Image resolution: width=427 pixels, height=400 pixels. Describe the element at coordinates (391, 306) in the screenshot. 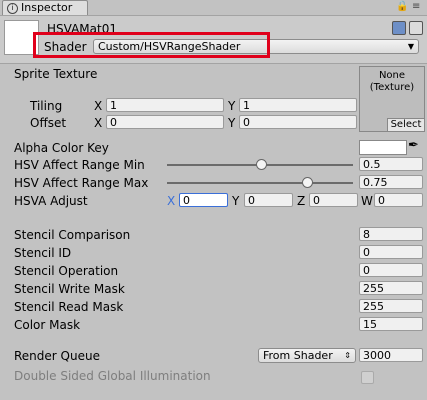

I see `stencil-read-mask-field: 255` at that location.